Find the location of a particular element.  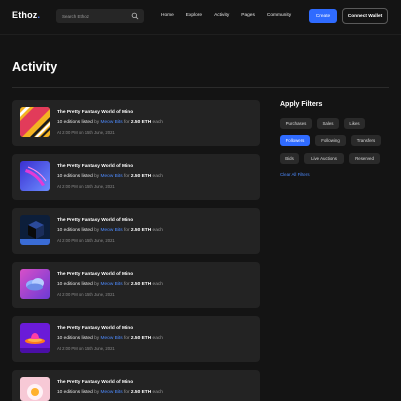

main-nav: Home Explore Activity Pages Community is located at coordinates (232, 15).